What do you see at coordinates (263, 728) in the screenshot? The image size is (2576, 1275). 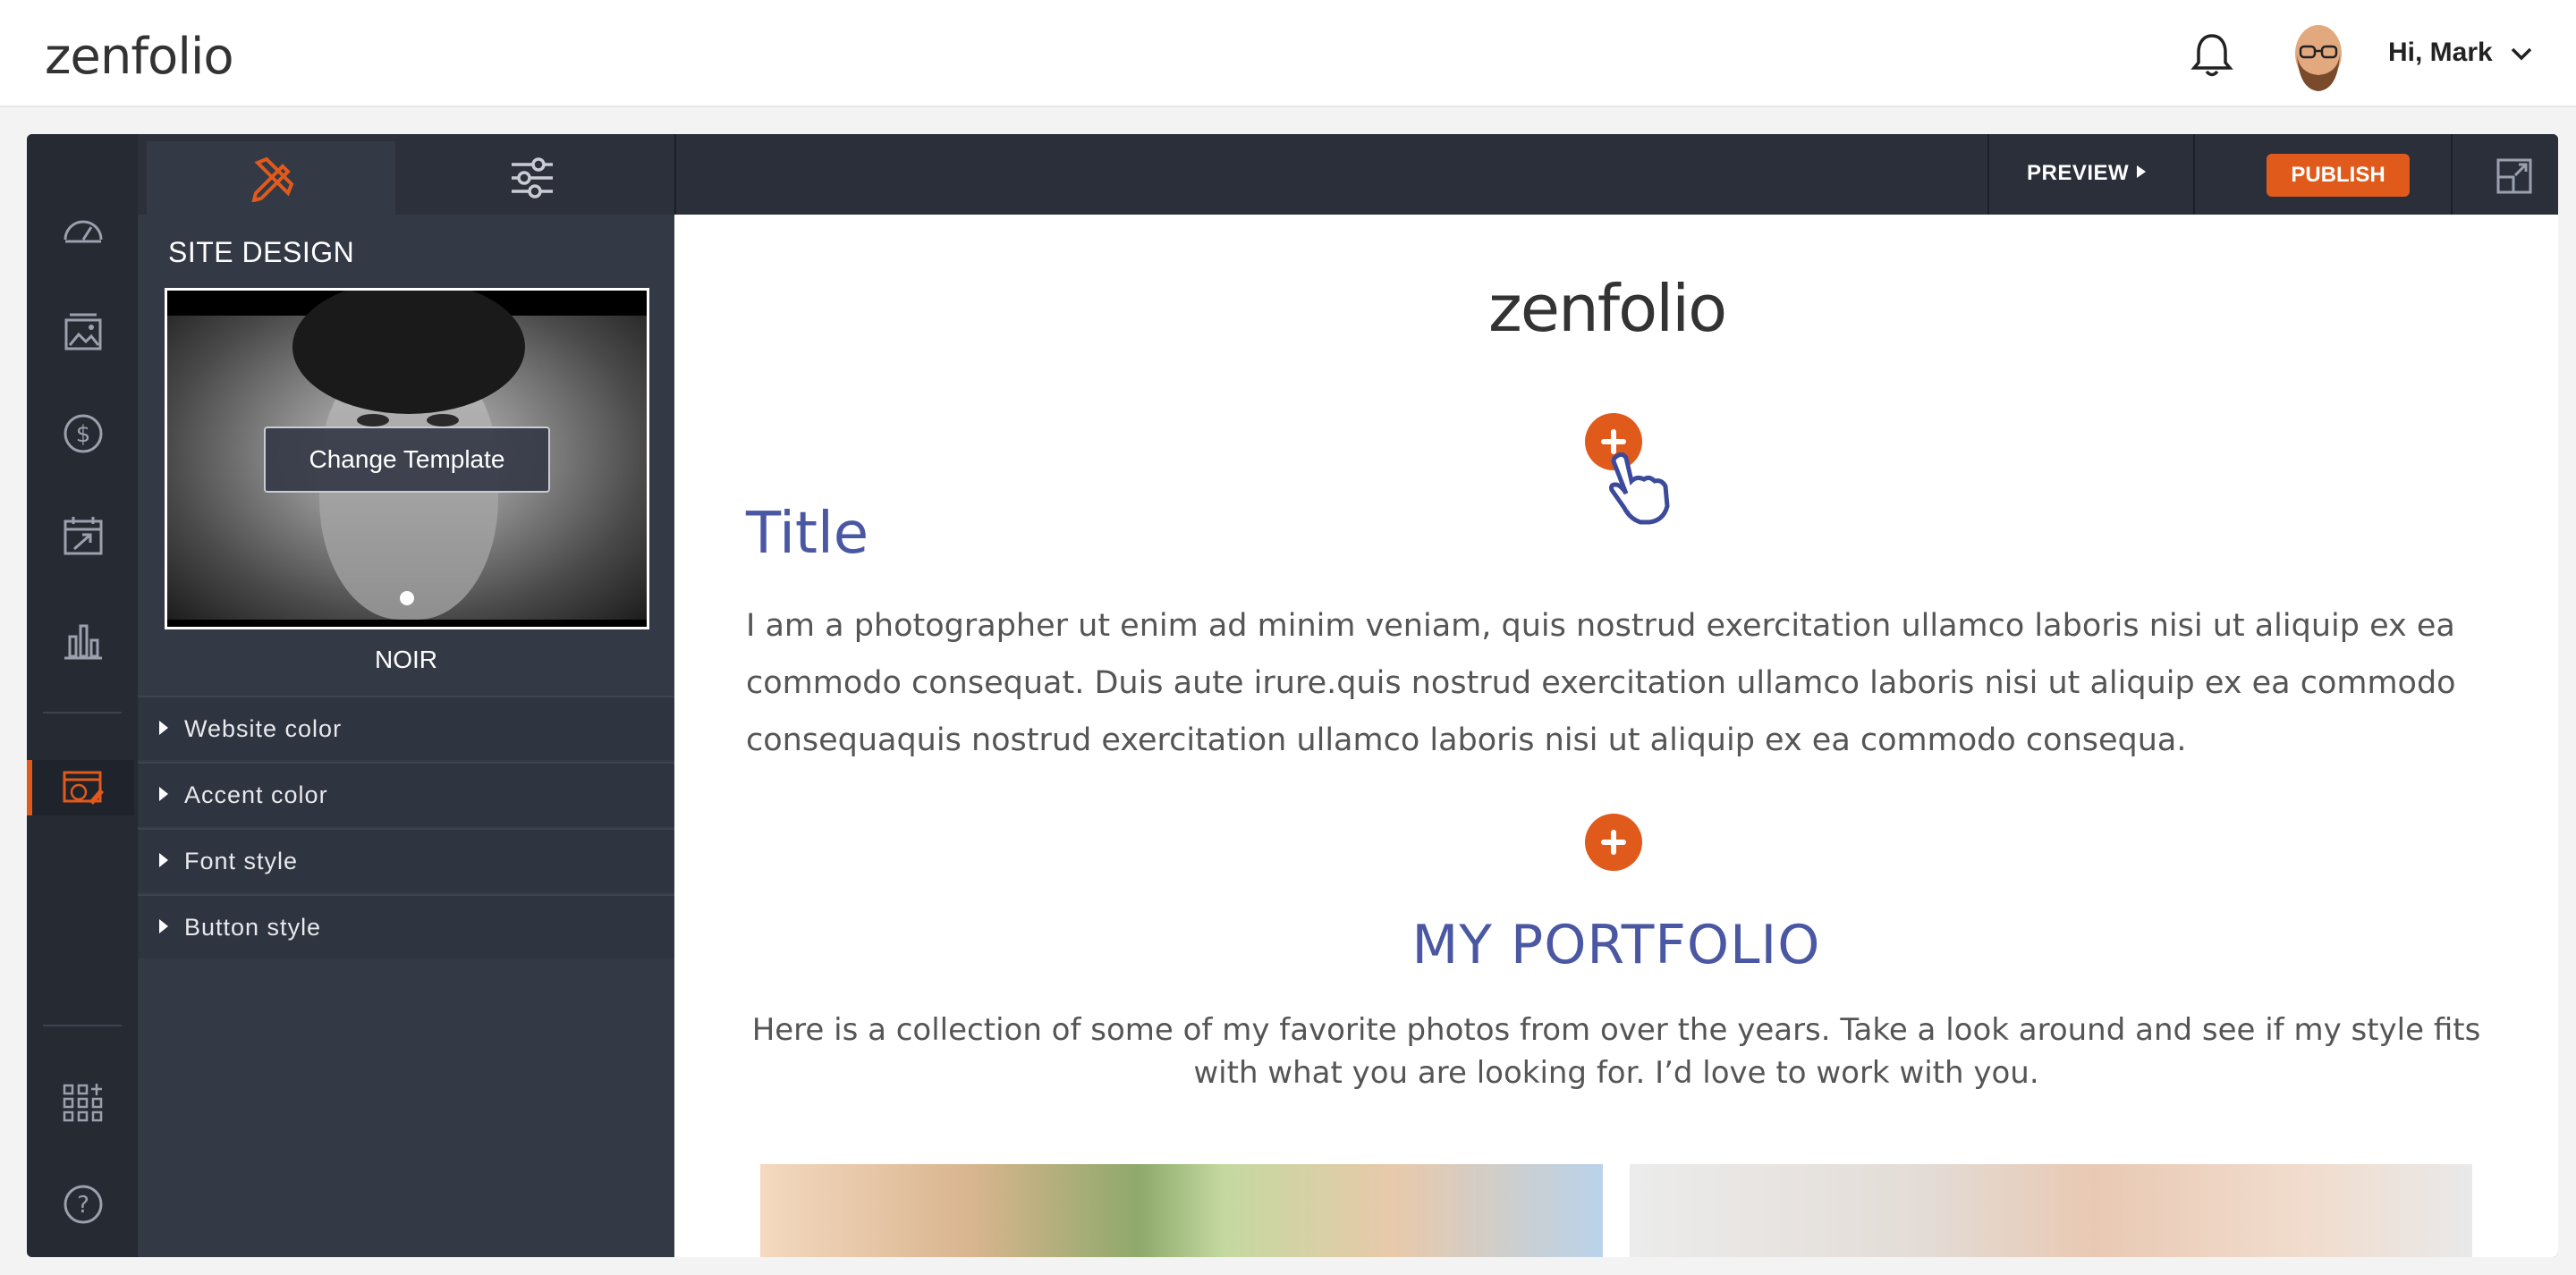 I see `accordion-label: Website color` at bounding box center [263, 728].